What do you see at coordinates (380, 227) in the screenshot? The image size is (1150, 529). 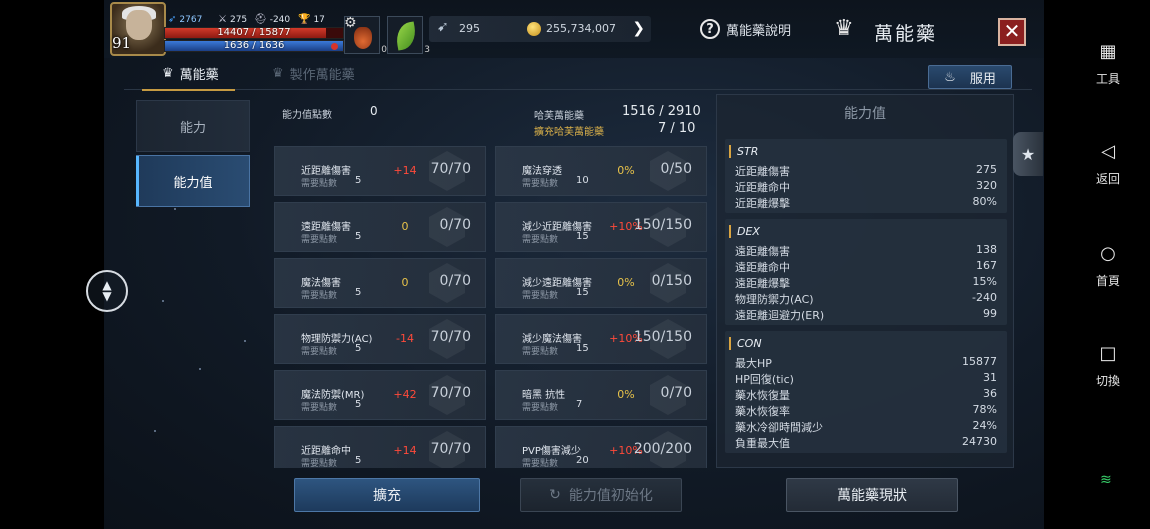 I see `stat-card: 遠距離傷害 需要點數 5 0 0/70` at bounding box center [380, 227].